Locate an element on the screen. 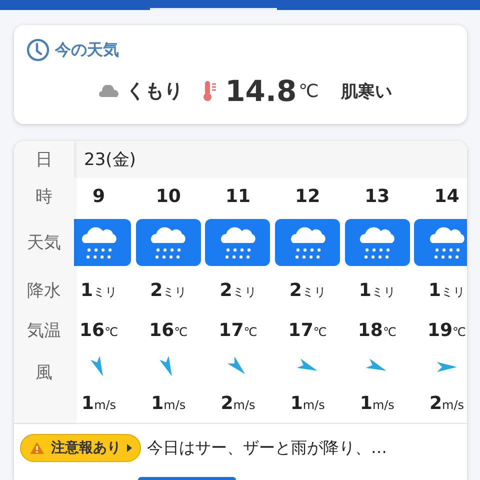  clock-icon is located at coordinates (38, 50).